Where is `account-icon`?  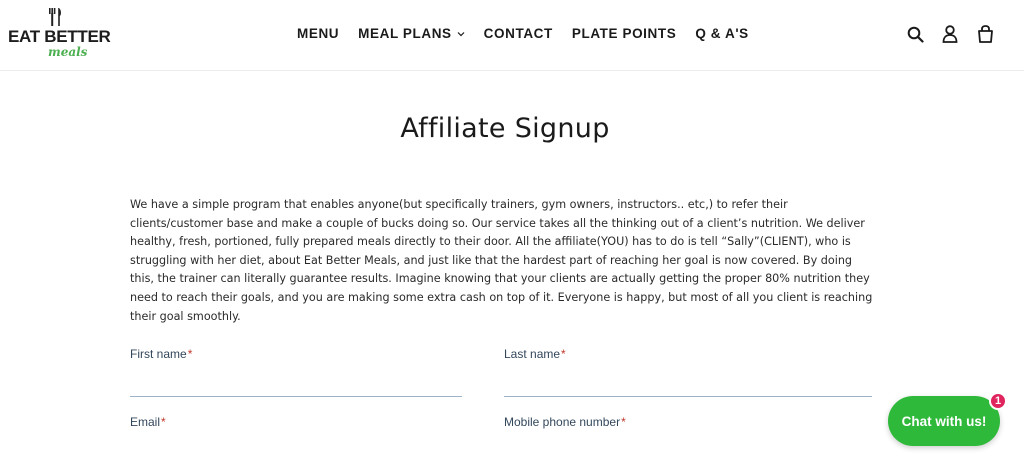
account-icon is located at coordinates (950, 34).